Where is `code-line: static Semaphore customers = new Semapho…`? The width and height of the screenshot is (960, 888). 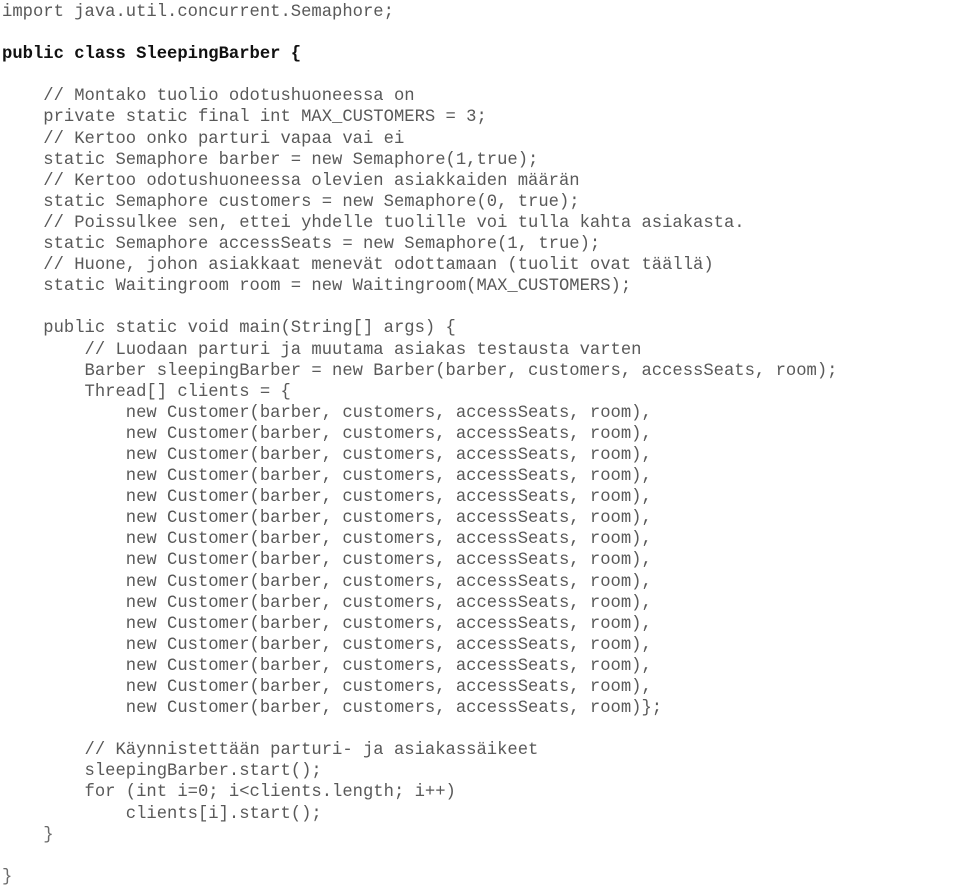
code-line: static Semaphore customers = new Semapho… is located at coordinates (291, 202).